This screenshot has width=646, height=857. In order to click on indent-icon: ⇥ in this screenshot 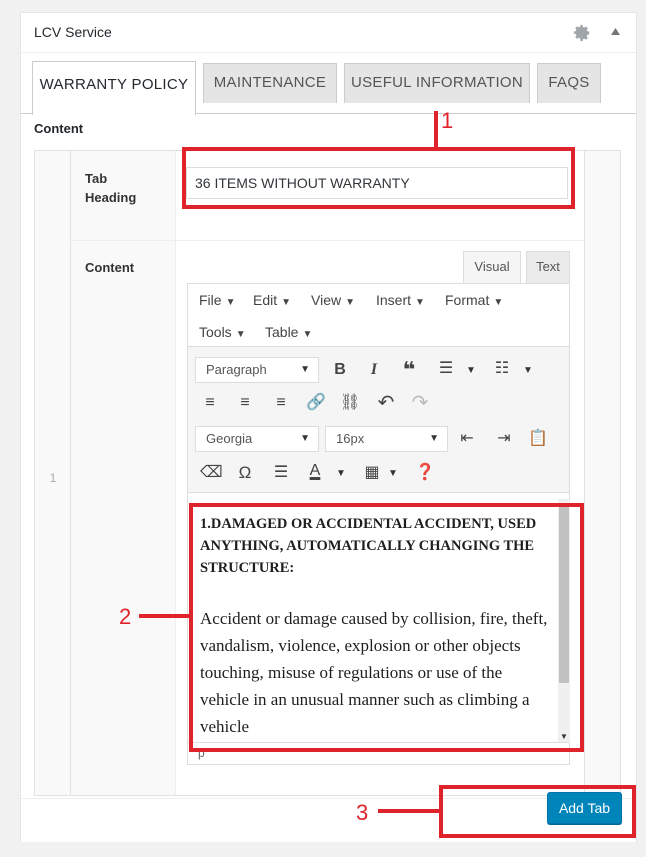, I will do `click(504, 439)`.